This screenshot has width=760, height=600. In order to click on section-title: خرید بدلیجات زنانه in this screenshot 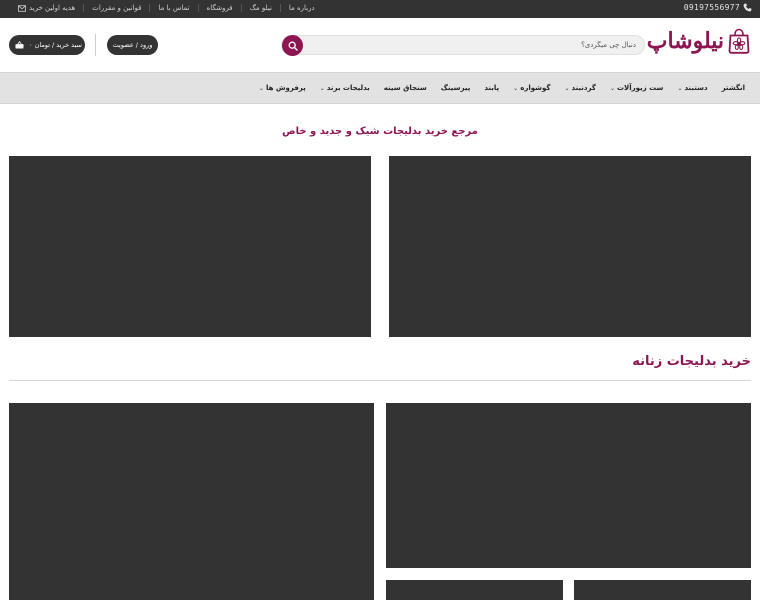, I will do `click(691, 361)`.